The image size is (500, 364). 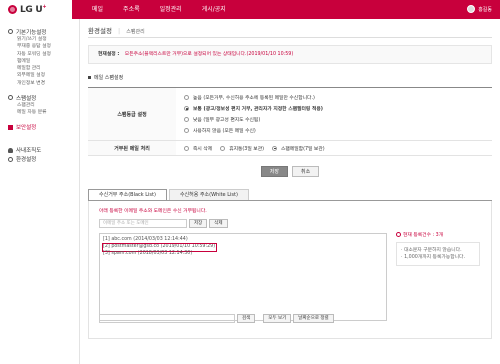 What do you see at coordinates (109, 78) in the screenshot?
I see `section-title-text: 메일 스팸설정` at bounding box center [109, 78].